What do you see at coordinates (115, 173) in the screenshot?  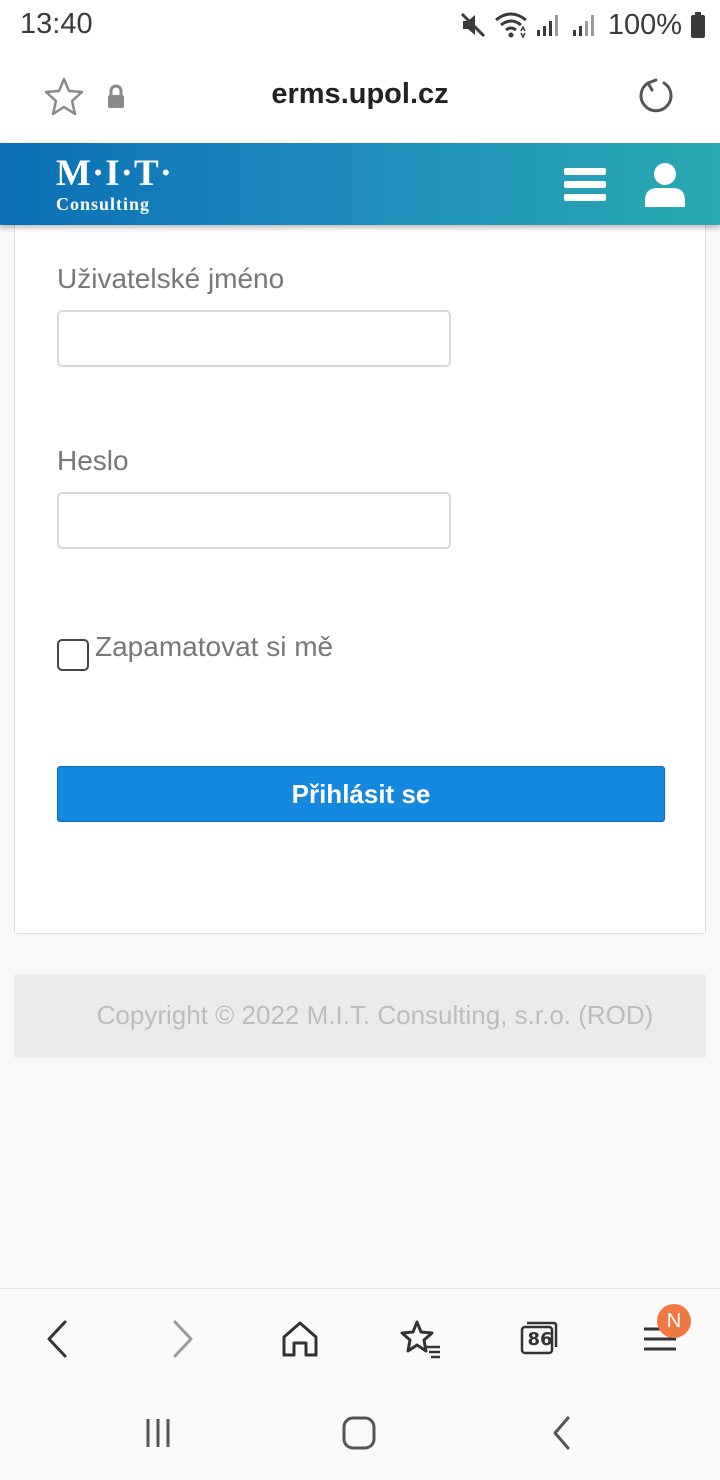 I see `logo-main-text: M·I·T·` at bounding box center [115, 173].